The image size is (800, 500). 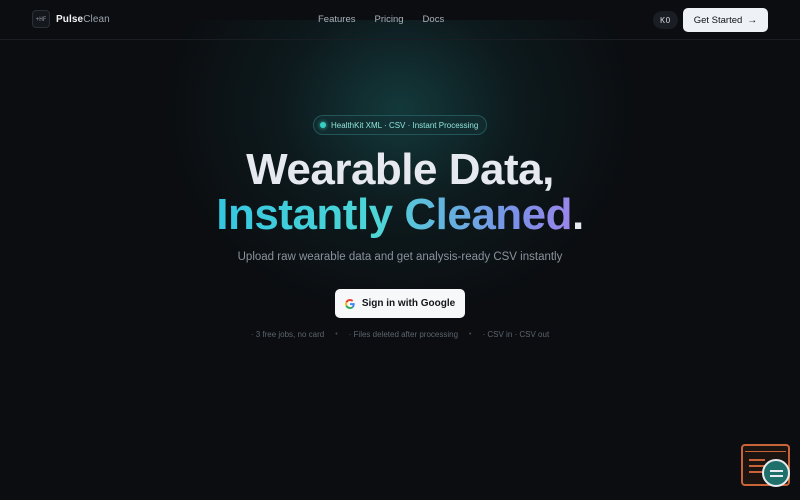 What do you see at coordinates (776, 473) in the screenshot?
I see `widget-chat-bubble` at bounding box center [776, 473].